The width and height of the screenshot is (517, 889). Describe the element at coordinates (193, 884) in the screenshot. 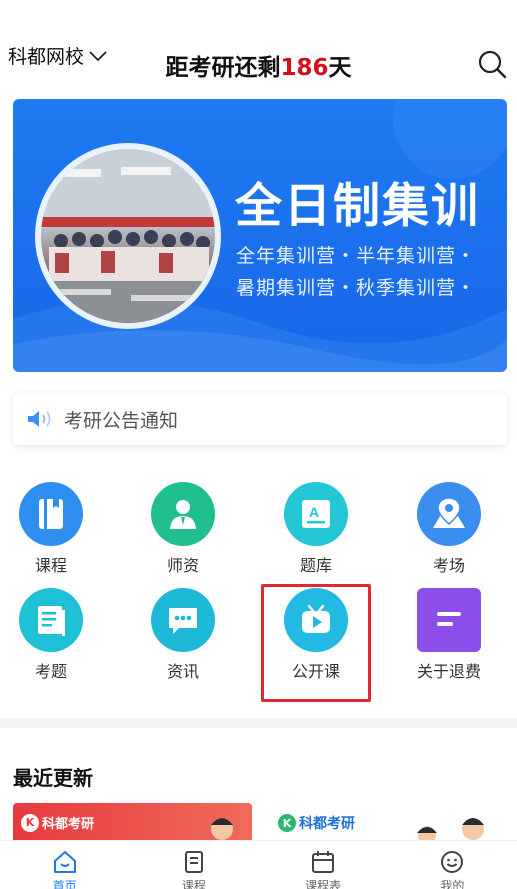

I see `tab-label: 课程` at that location.